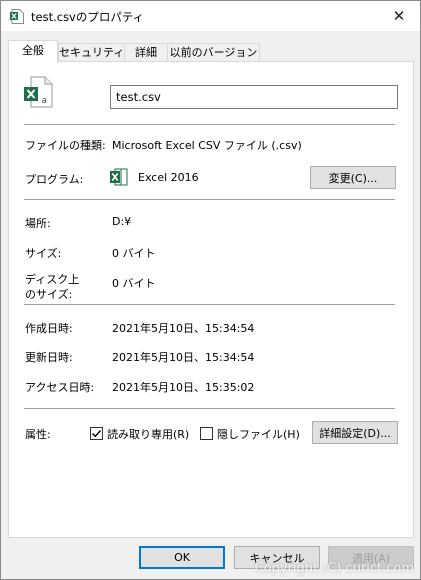 The image size is (421, 580). I want to click on hidden-label: 隠しファイル(H), so click(258, 434).